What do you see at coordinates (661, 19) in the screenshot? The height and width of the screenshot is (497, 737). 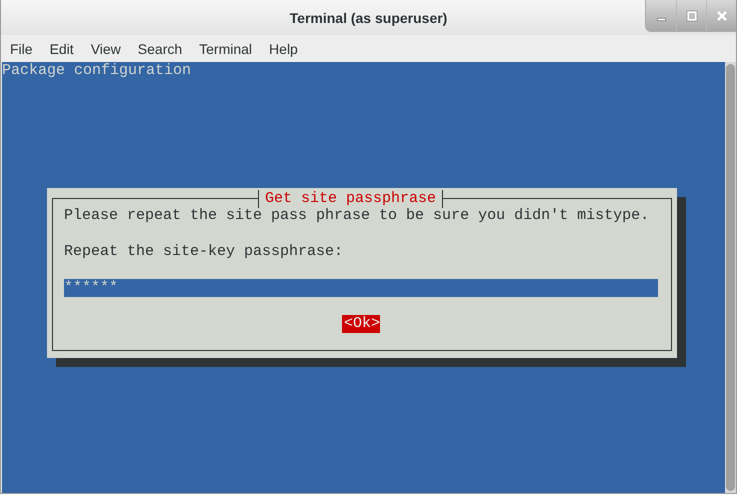 I see `minimize-icon` at bounding box center [661, 19].